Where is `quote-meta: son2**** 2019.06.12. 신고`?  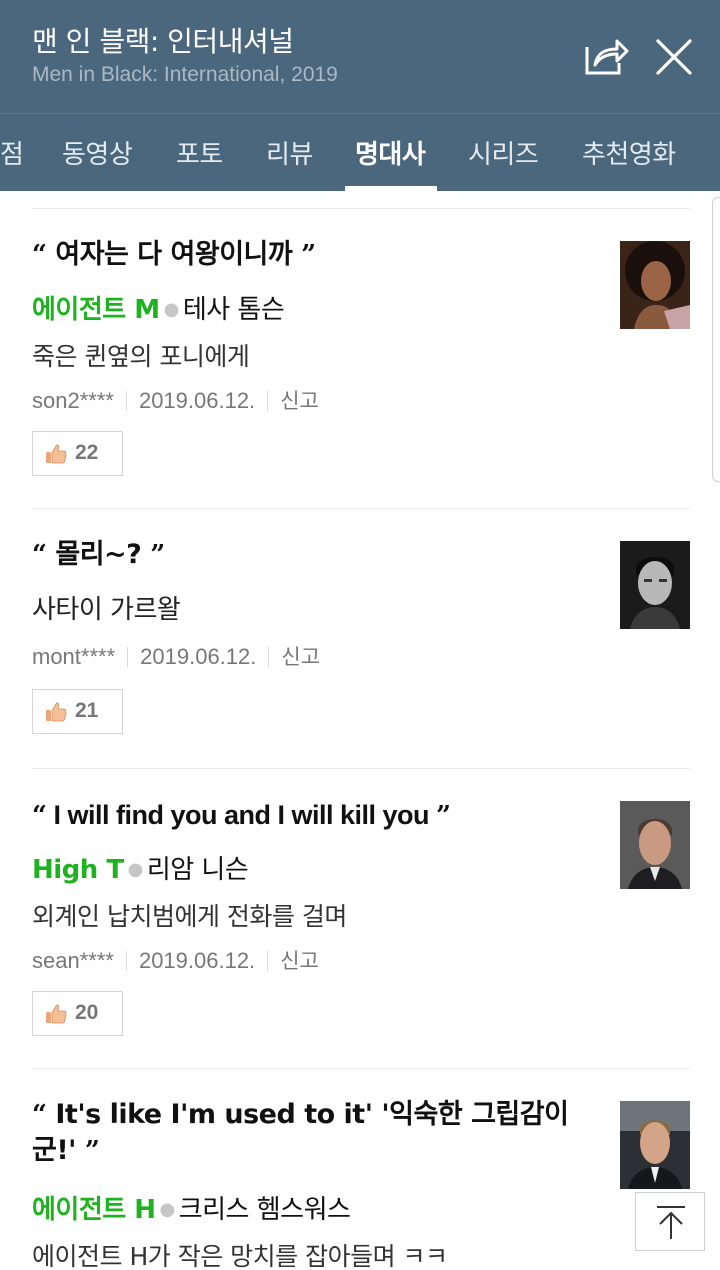 quote-meta: son2**** 2019.06.12. 신고 is located at coordinates (175, 400).